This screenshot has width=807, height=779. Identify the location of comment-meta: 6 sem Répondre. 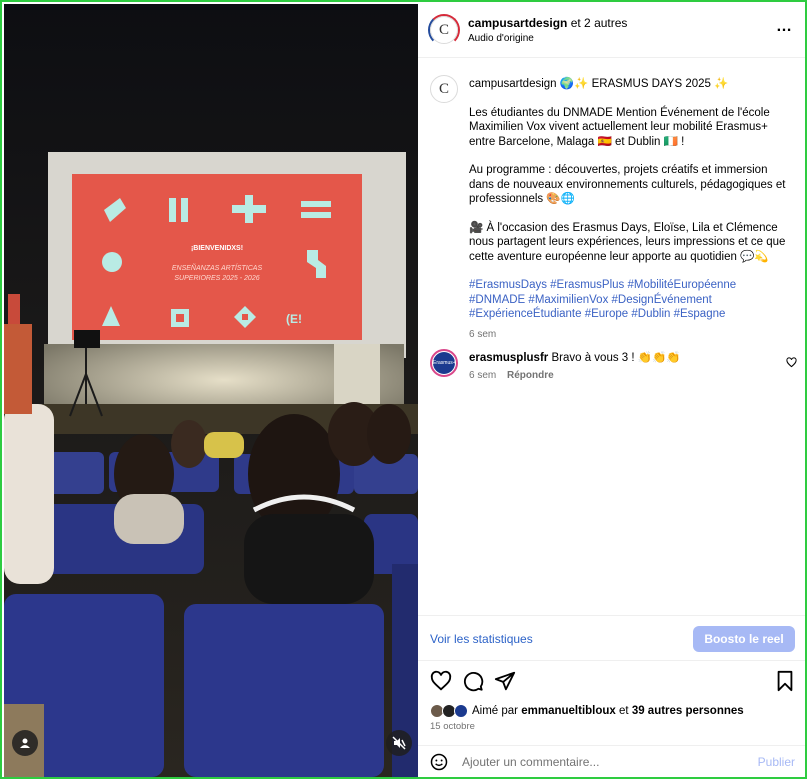
(511, 375).